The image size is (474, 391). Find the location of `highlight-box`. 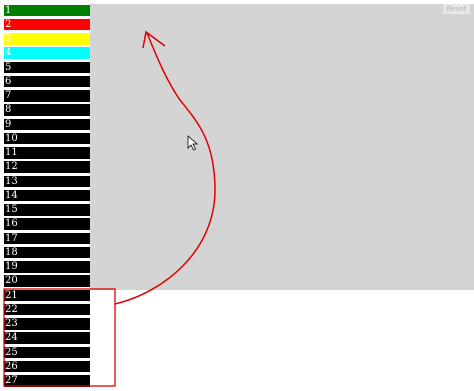

highlight-box is located at coordinates (59, 337).